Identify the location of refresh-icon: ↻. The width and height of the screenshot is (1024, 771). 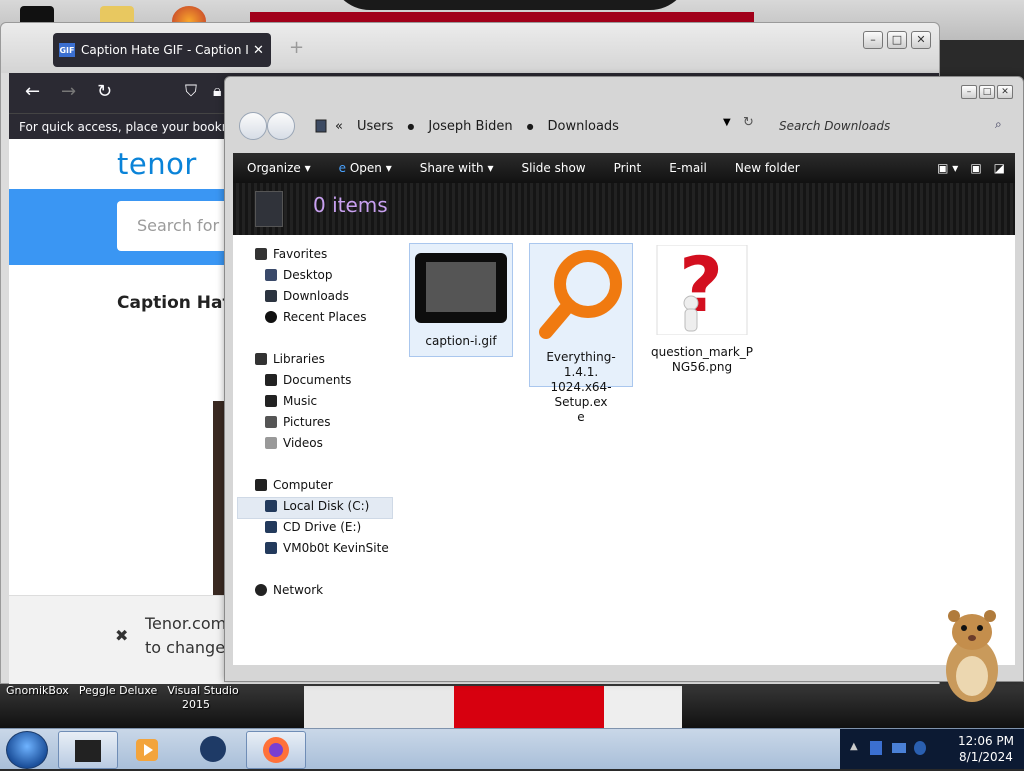
(748, 122).